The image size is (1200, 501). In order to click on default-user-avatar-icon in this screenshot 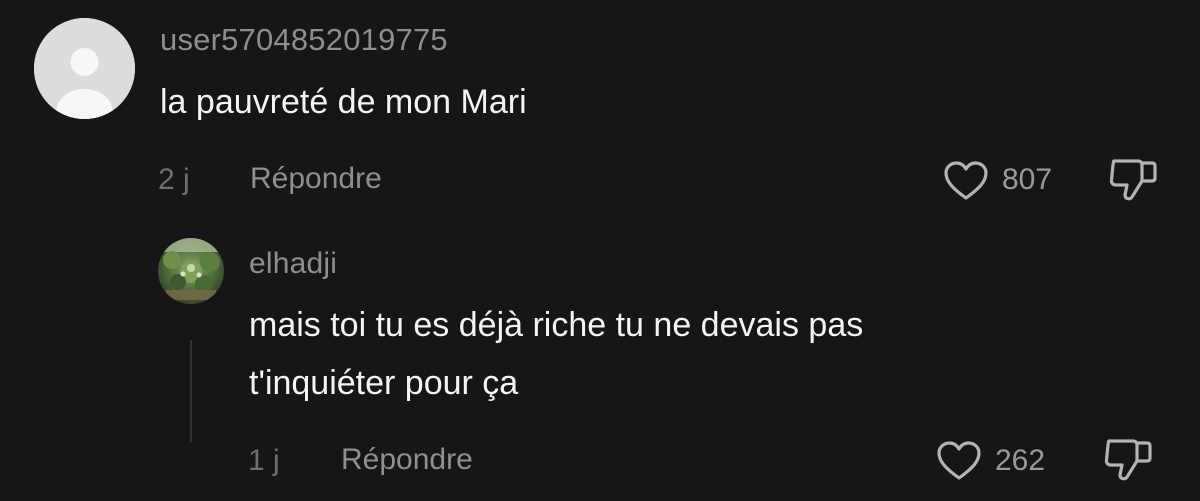, I will do `click(84, 68)`.